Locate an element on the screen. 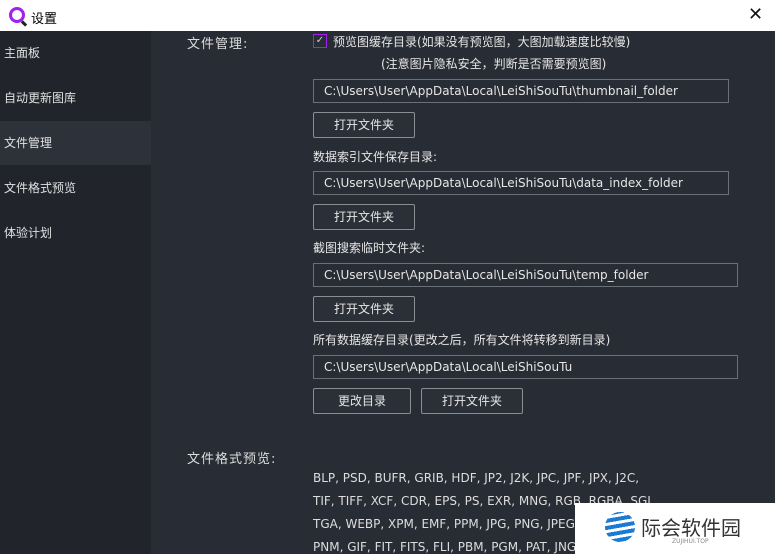 The image size is (775, 554). thumbnail-cache-label: 预览图缓存目录(如果没有预览图，大图加载速度比较慢) is located at coordinates (482, 42).